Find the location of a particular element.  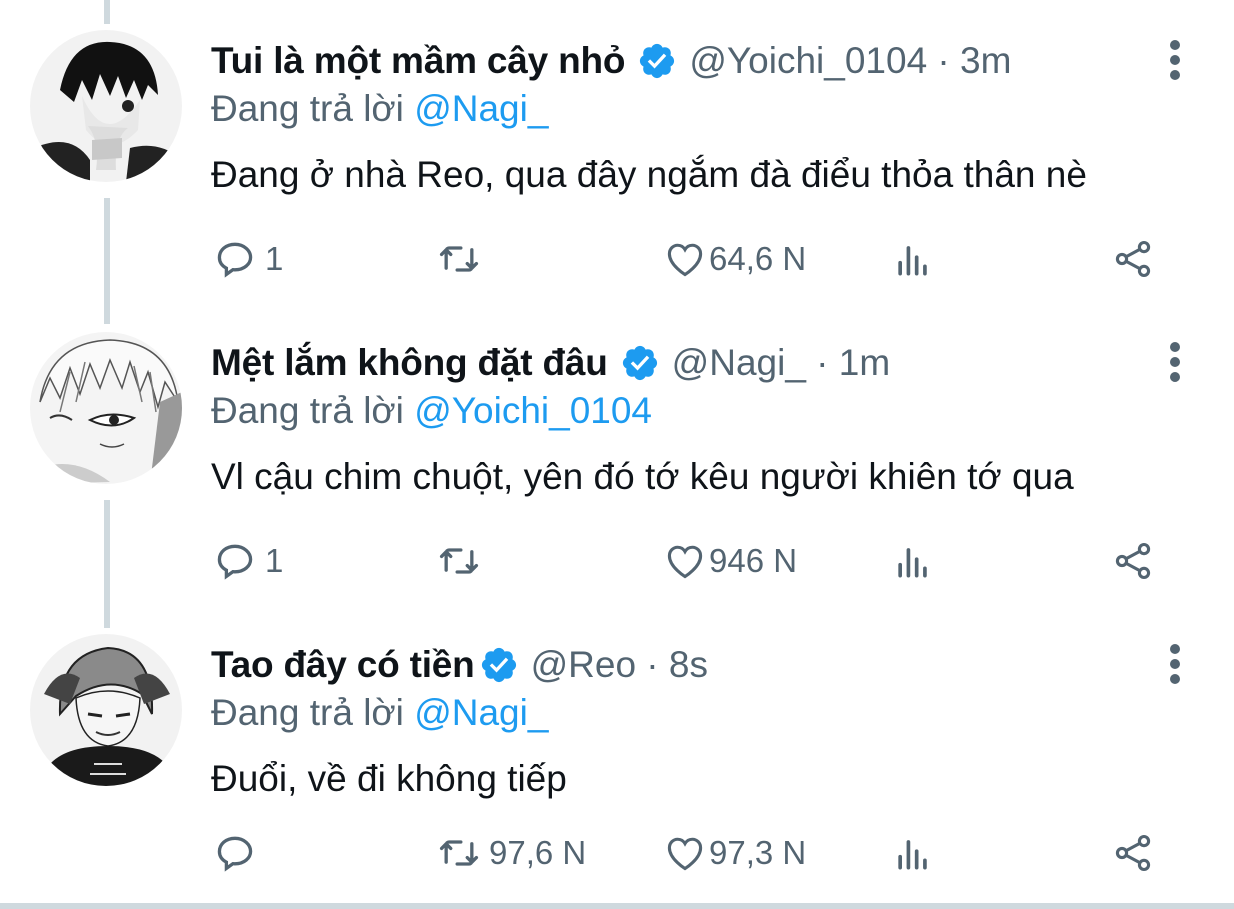

thread-connector-line is located at coordinates (107, 12).